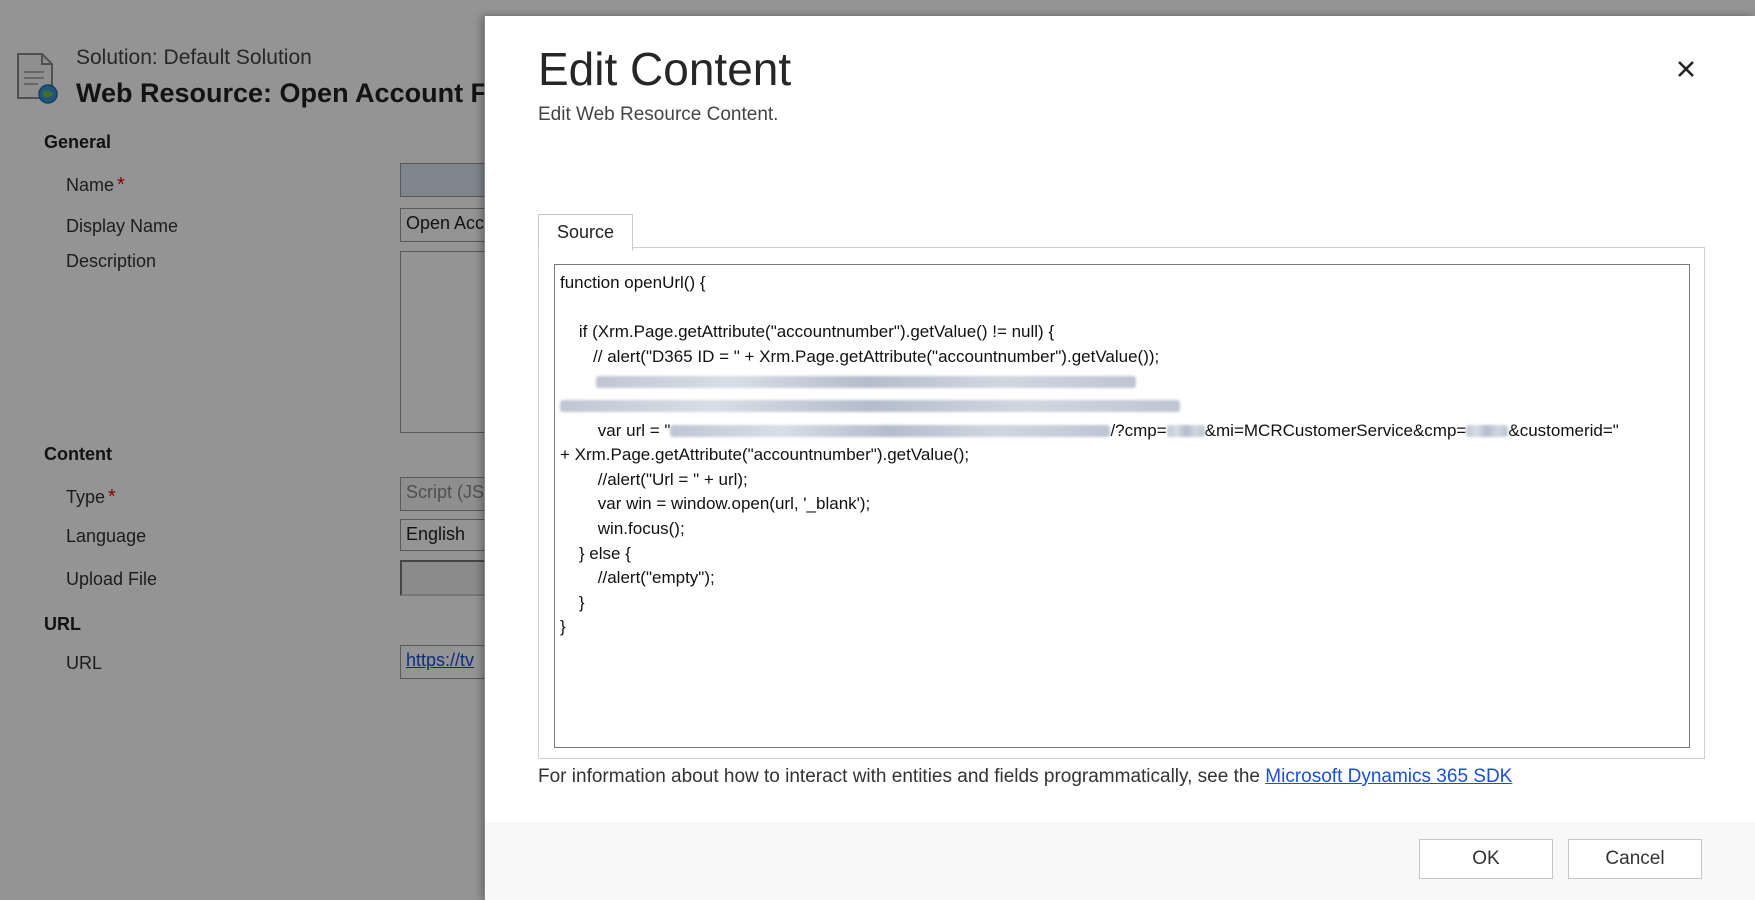 This screenshot has width=1755, height=900. What do you see at coordinates (633, 282) in the screenshot?
I see `code-line: function openUrl() {` at bounding box center [633, 282].